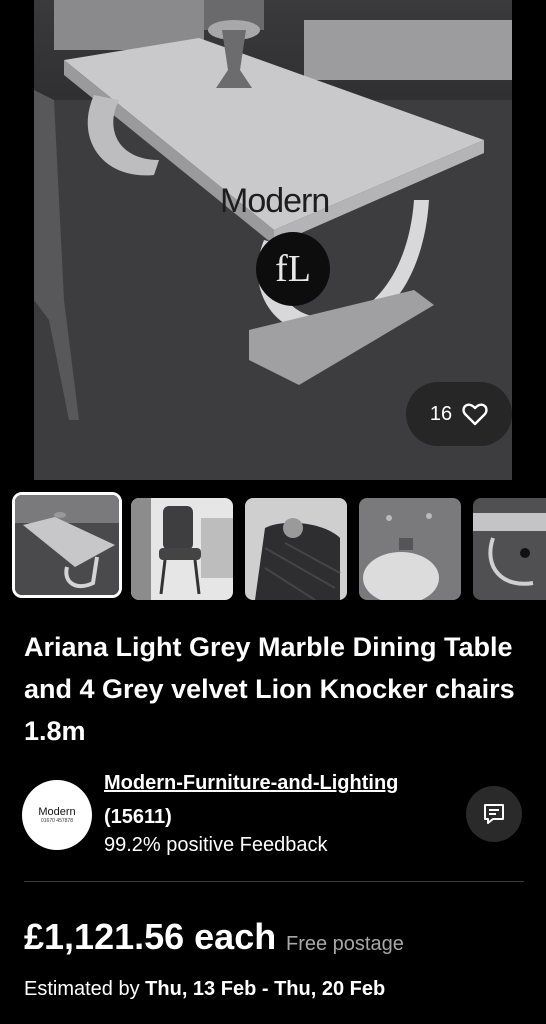  Describe the element at coordinates (150, 936) in the screenshot. I see `price-amount: £1,121.56 each` at that location.